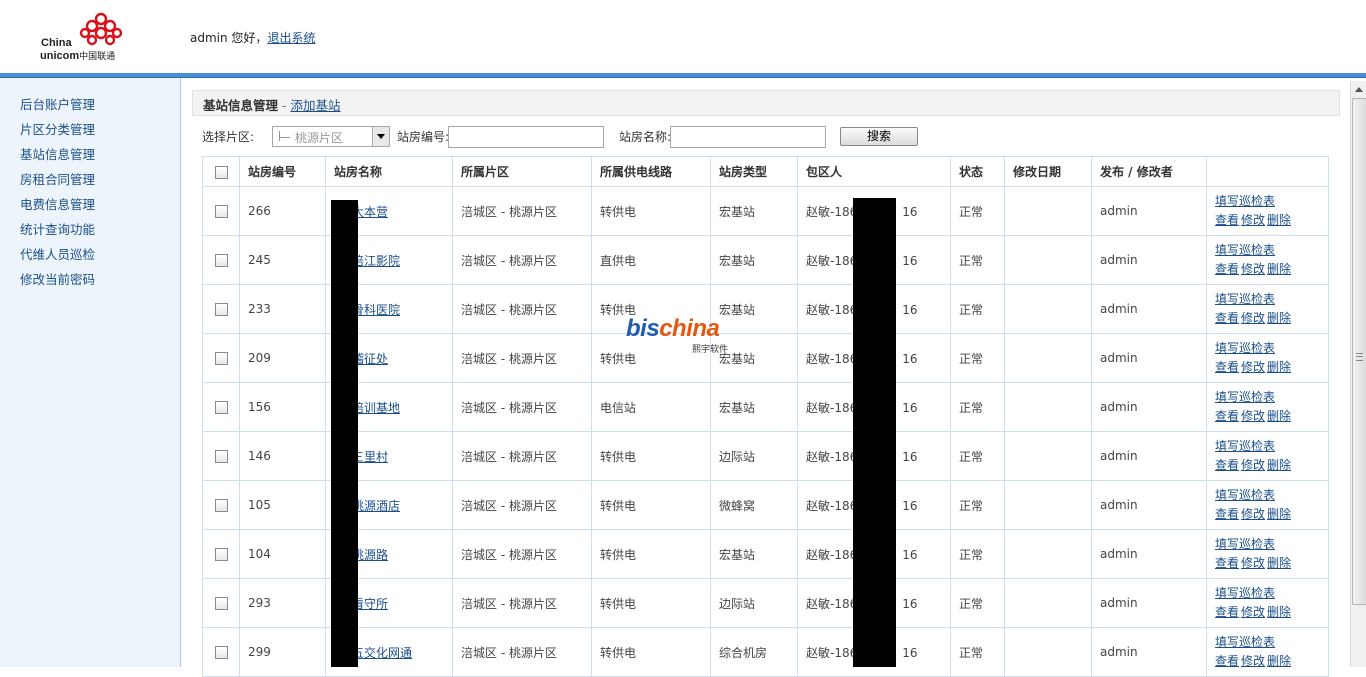 Image resolution: width=1366 pixels, height=677 pixels. I want to click on col-date: 修改日期, so click(1048, 171).